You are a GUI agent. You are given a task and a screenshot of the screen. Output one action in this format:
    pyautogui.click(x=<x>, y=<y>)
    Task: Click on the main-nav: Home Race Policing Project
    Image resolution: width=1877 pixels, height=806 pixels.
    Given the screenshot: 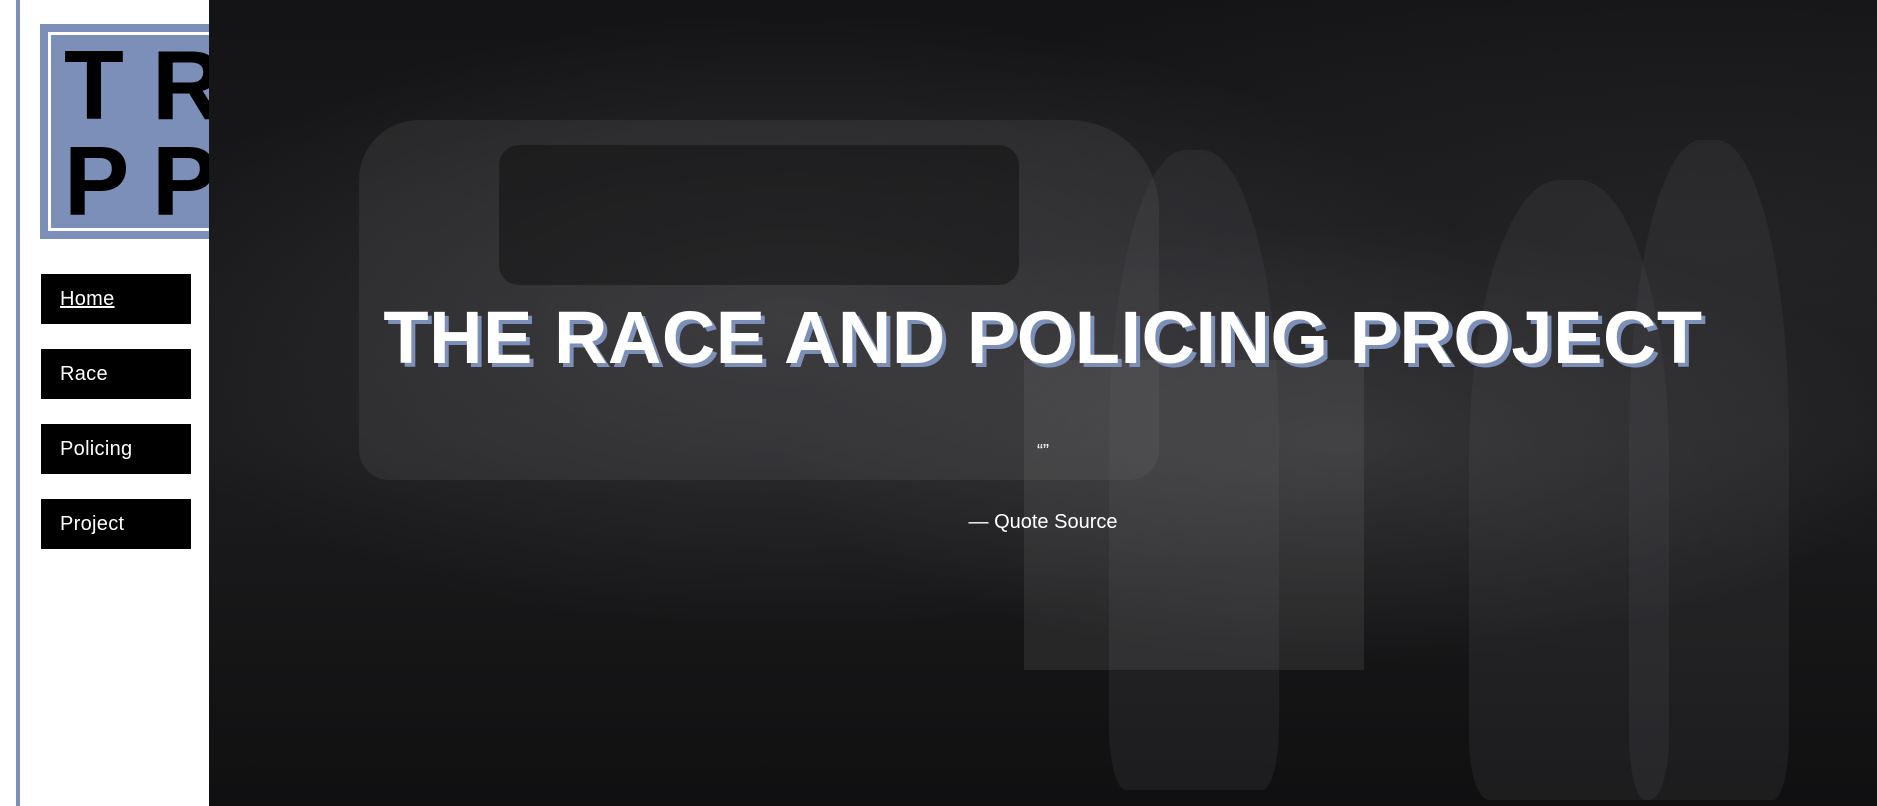 What is the action you would take?
    pyautogui.click(x=116, y=424)
    